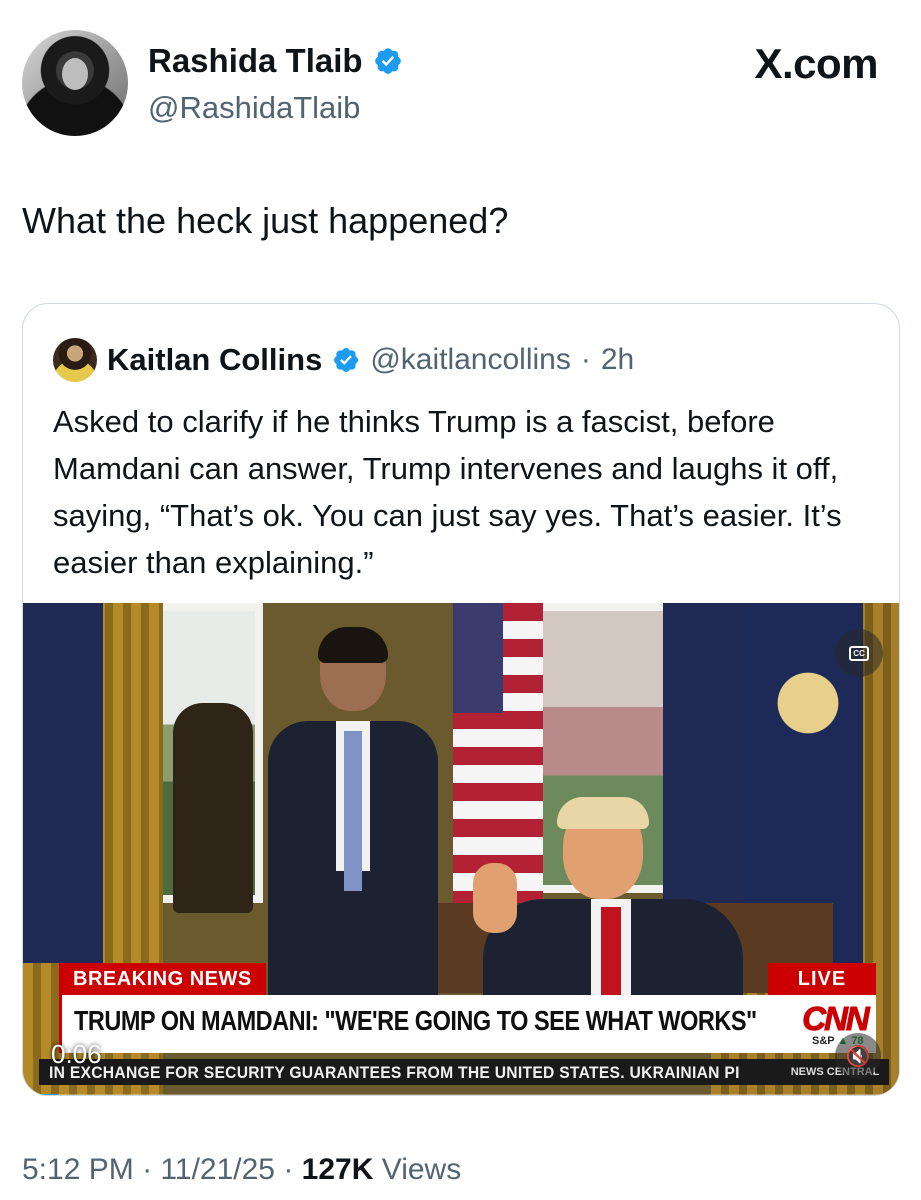 This screenshot has height=1200, width=921. I want to click on views-count: 127K, so click(337, 1169).